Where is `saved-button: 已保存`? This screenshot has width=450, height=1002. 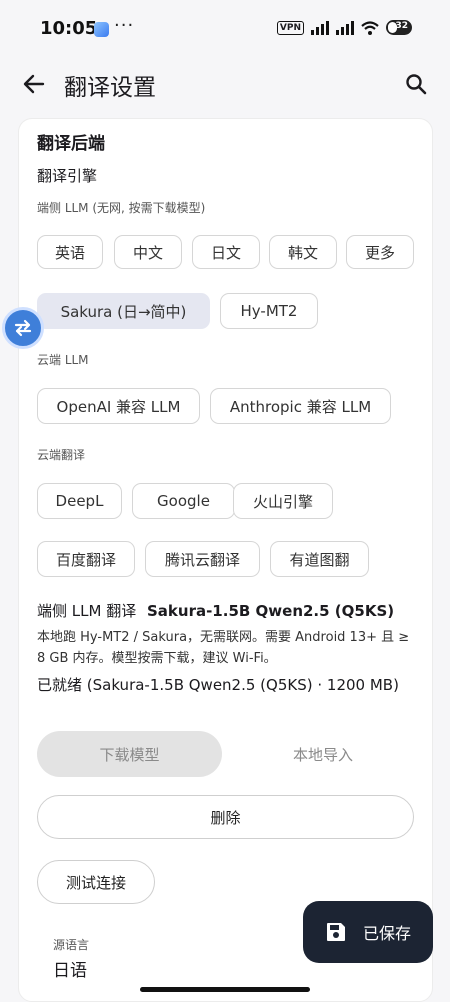
saved-button: 已保存 is located at coordinates (368, 932).